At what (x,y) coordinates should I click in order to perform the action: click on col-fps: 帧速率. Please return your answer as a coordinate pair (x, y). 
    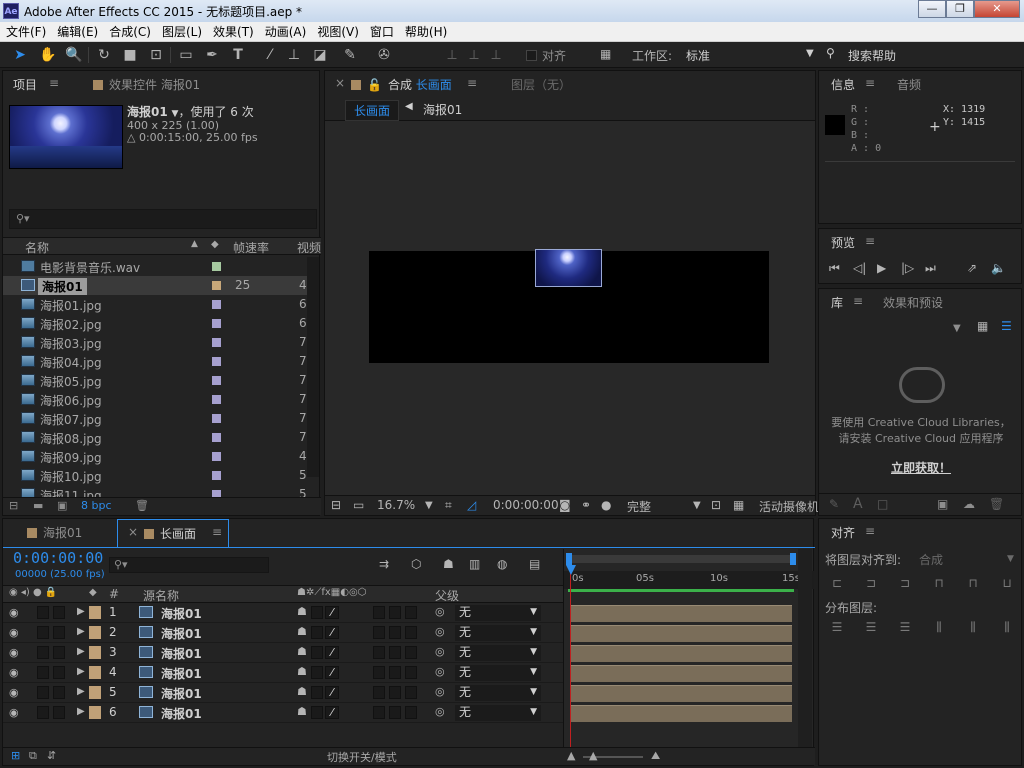
    Looking at the image, I should click on (251, 247).